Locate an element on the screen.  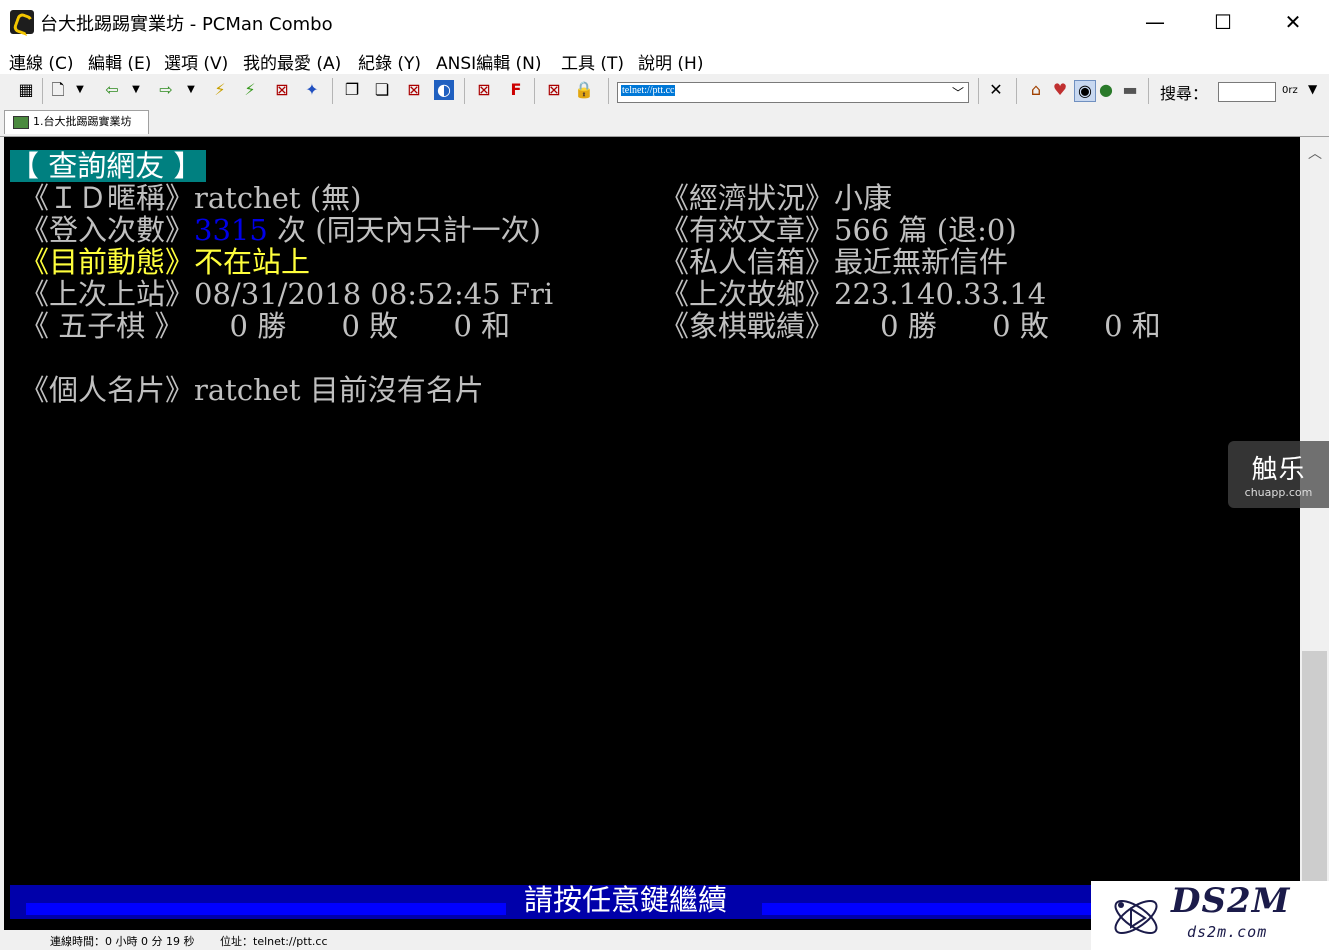
window-title: 台大批踢踢實業坊 - PCMan Combo is located at coordinates (186, 24).